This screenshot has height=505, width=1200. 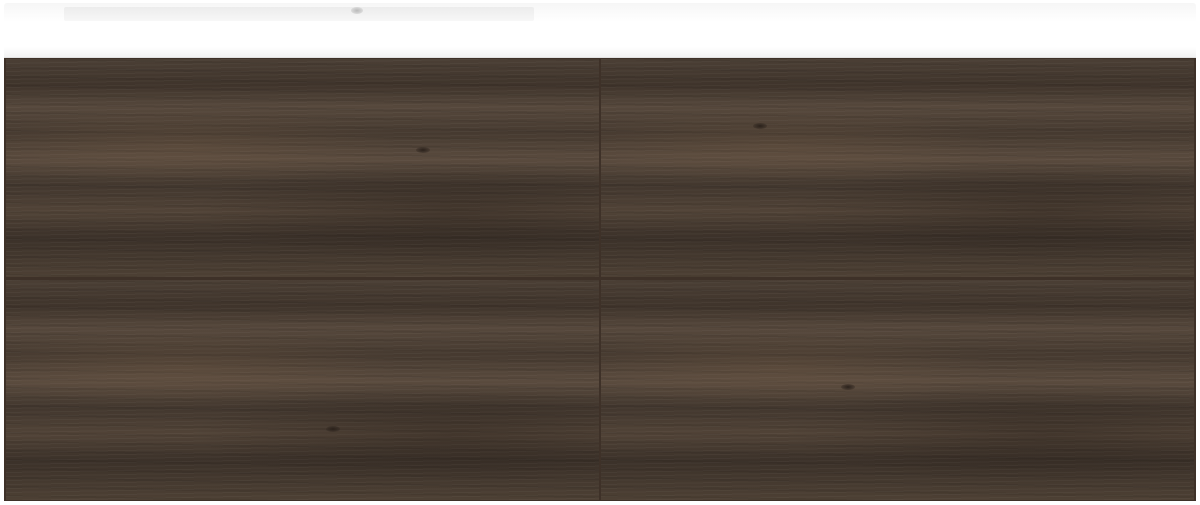 What do you see at coordinates (600, 30) in the screenshot?
I see `sink-top` at bounding box center [600, 30].